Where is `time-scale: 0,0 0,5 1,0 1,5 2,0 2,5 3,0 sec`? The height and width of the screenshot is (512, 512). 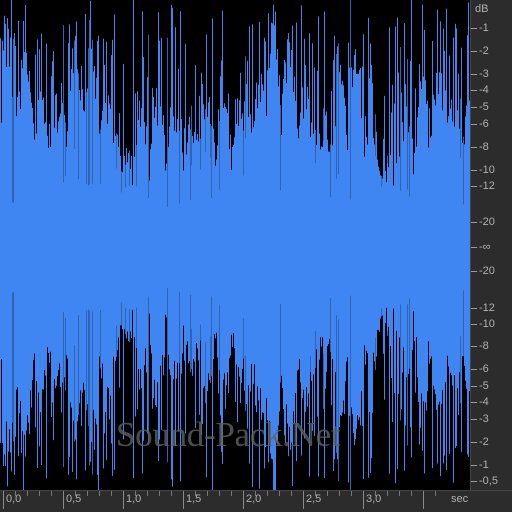 time-scale: 0,0 0,5 1,0 1,5 2,0 2,5 3,0 sec is located at coordinates (256, 501).